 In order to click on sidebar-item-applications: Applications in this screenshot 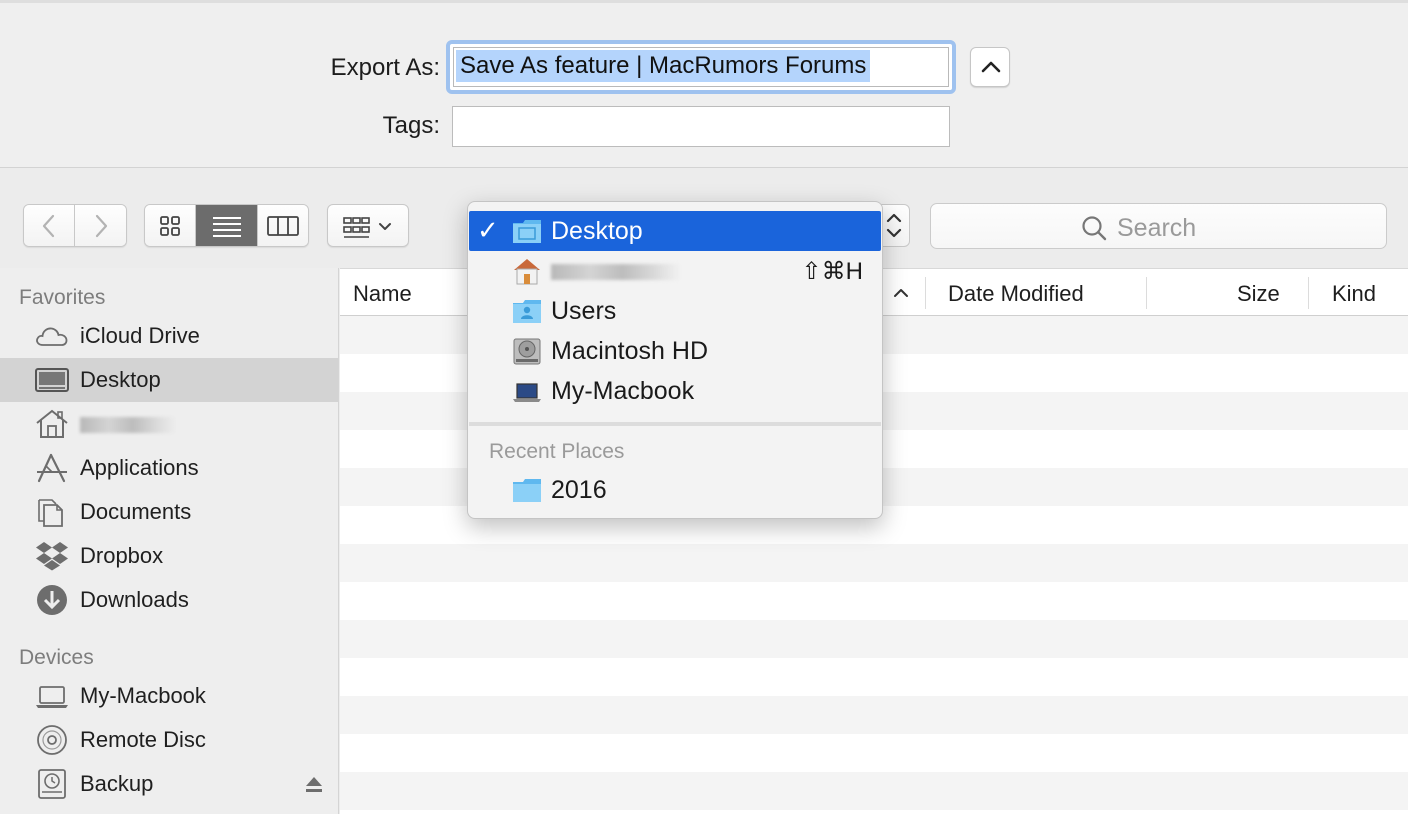, I will do `click(169, 468)`.